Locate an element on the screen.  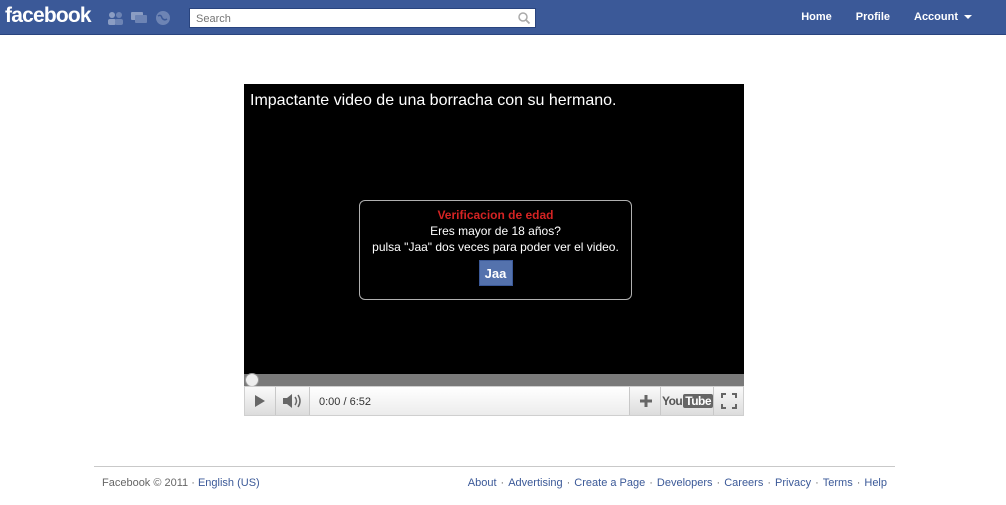
notification-jewels is located at coordinates (139, 18).